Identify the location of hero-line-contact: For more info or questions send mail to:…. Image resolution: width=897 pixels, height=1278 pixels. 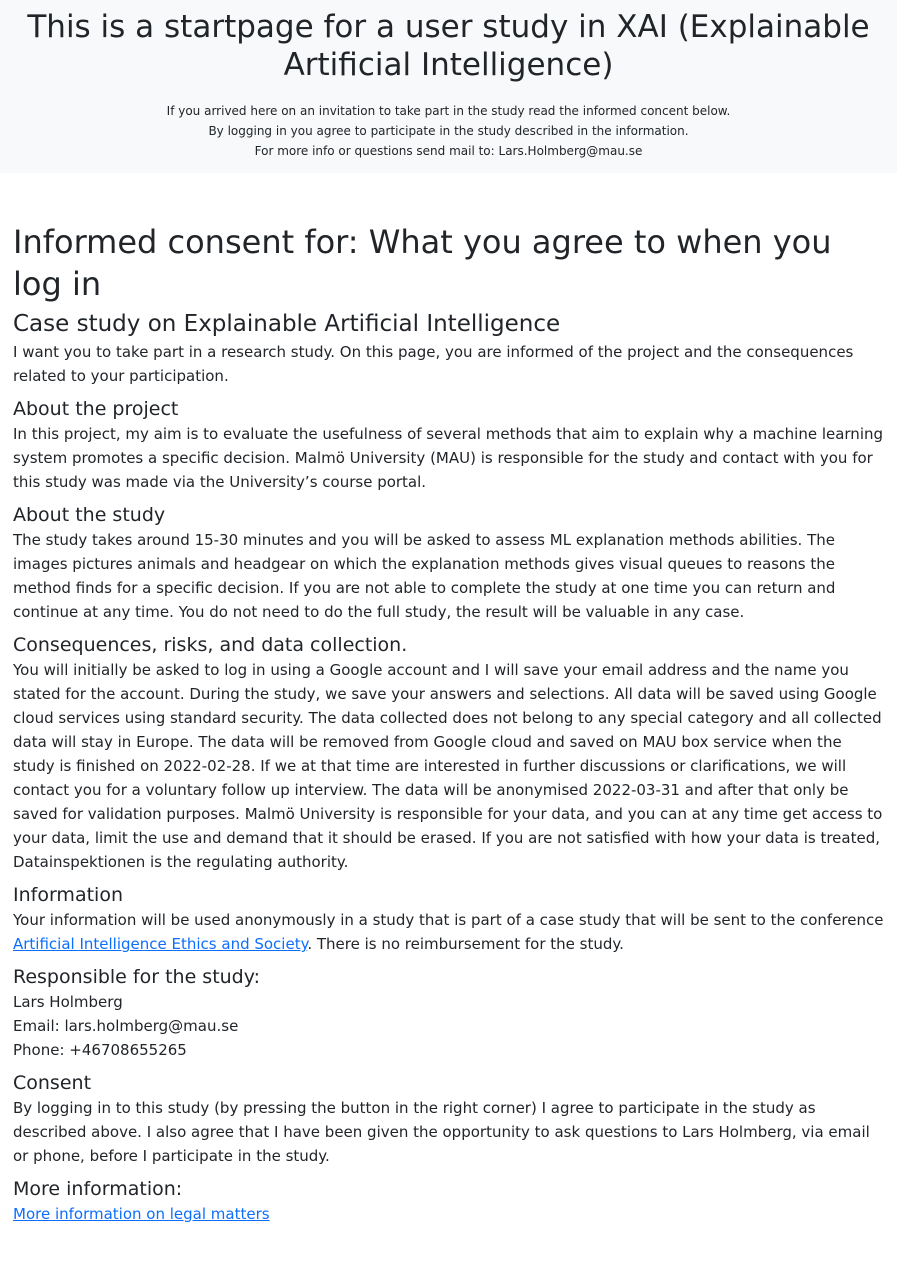
(448, 151).